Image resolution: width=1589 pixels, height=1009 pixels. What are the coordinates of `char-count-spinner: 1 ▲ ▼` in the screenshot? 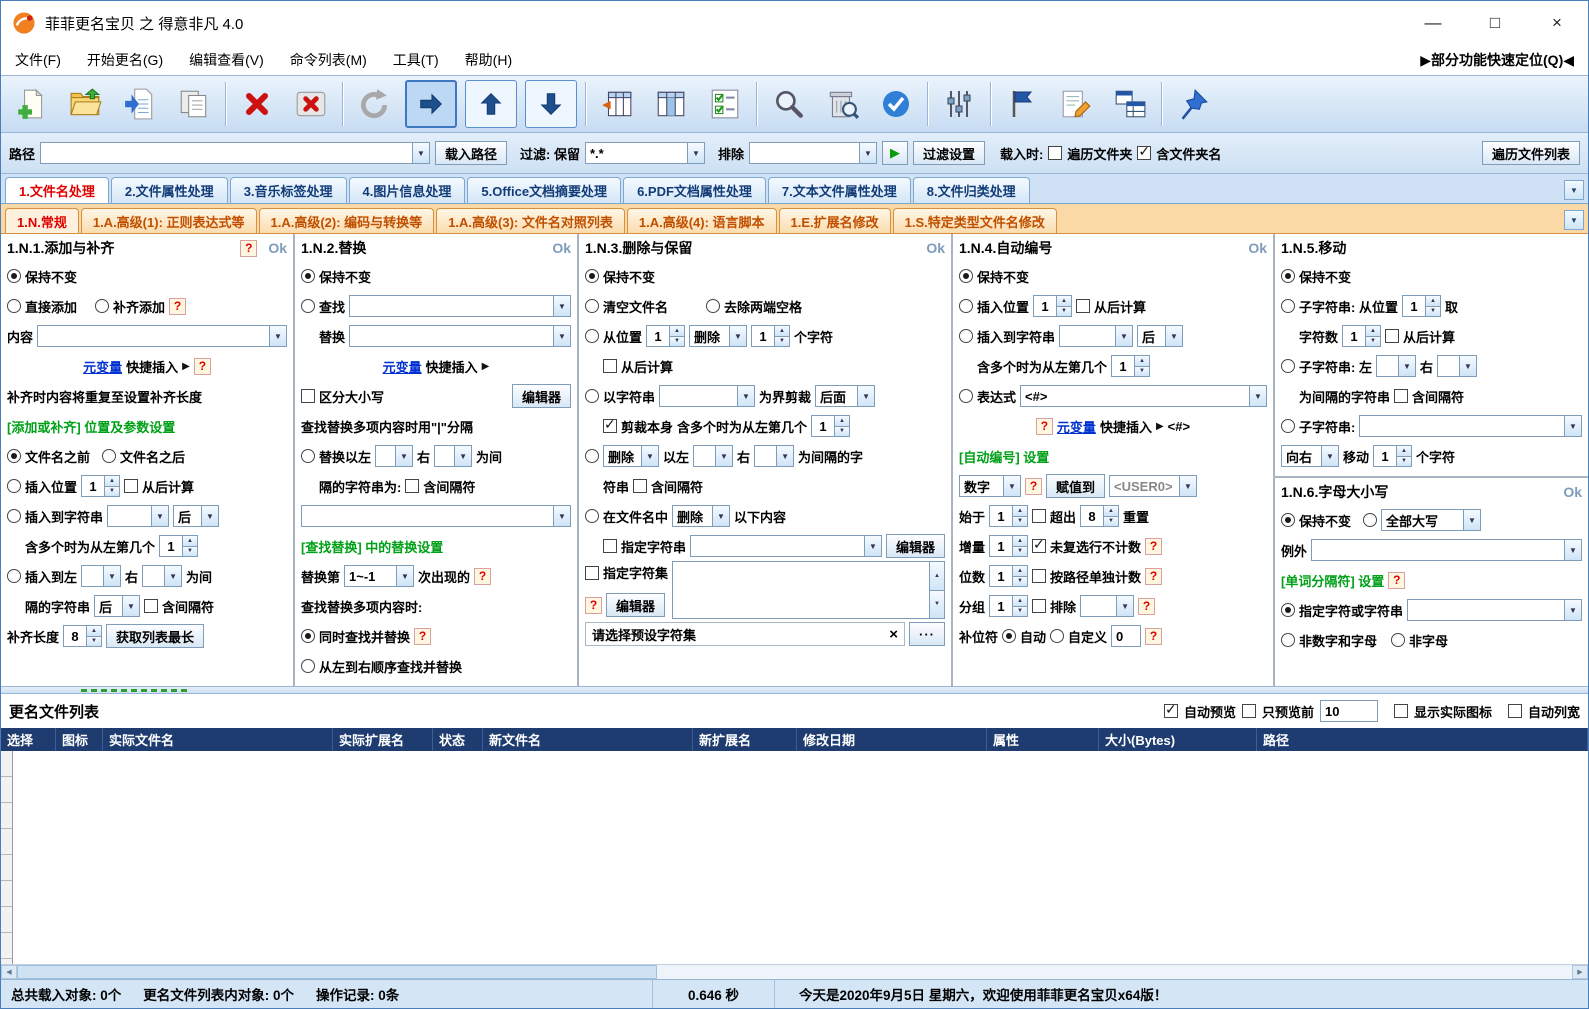 It's located at (1362, 336).